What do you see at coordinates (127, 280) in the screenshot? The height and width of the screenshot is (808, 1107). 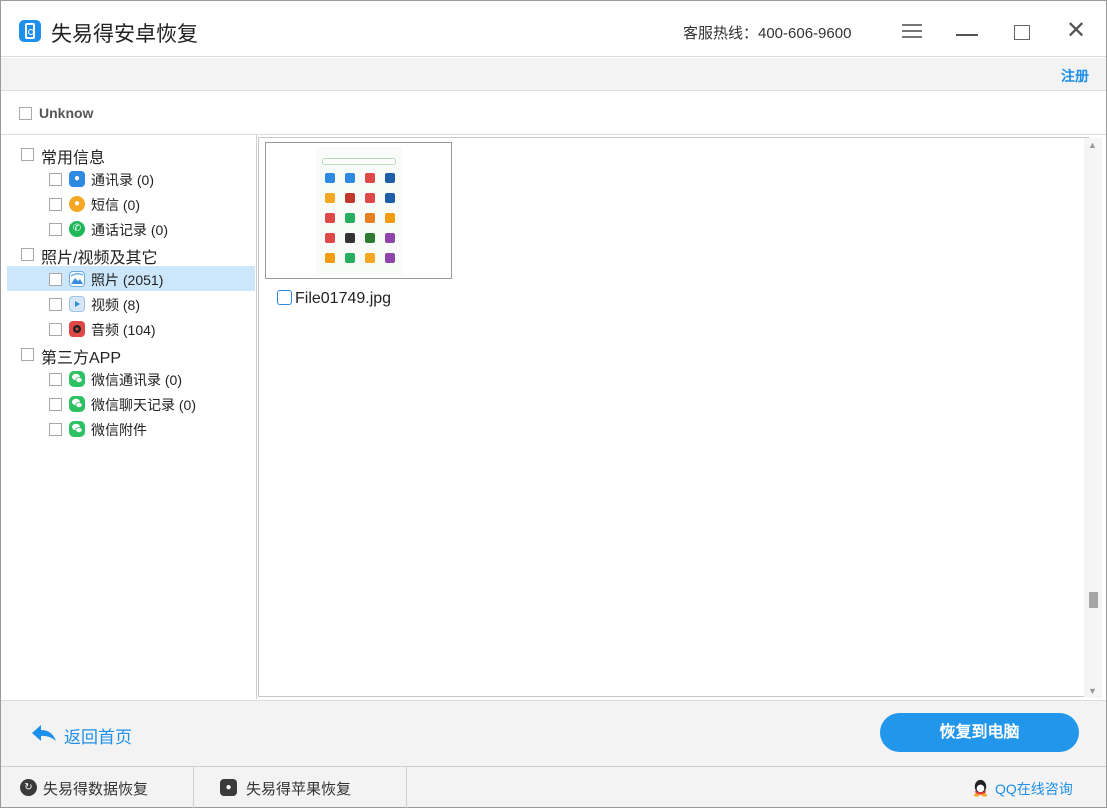 I see `tree-item-label: 照片 (2051)` at bounding box center [127, 280].